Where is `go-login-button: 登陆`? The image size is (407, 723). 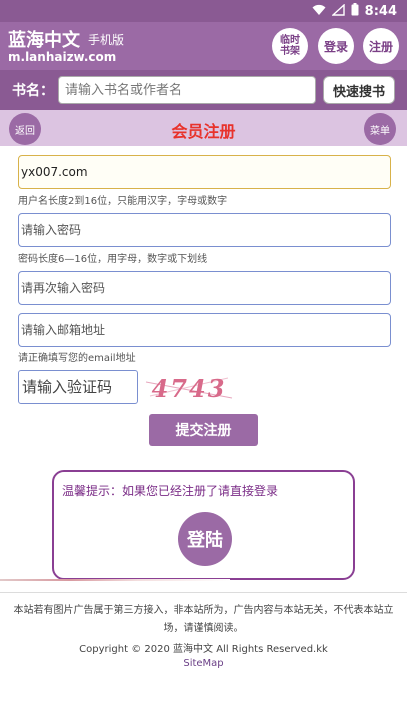 go-login-button: 登陆 is located at coordinates (205, 539).